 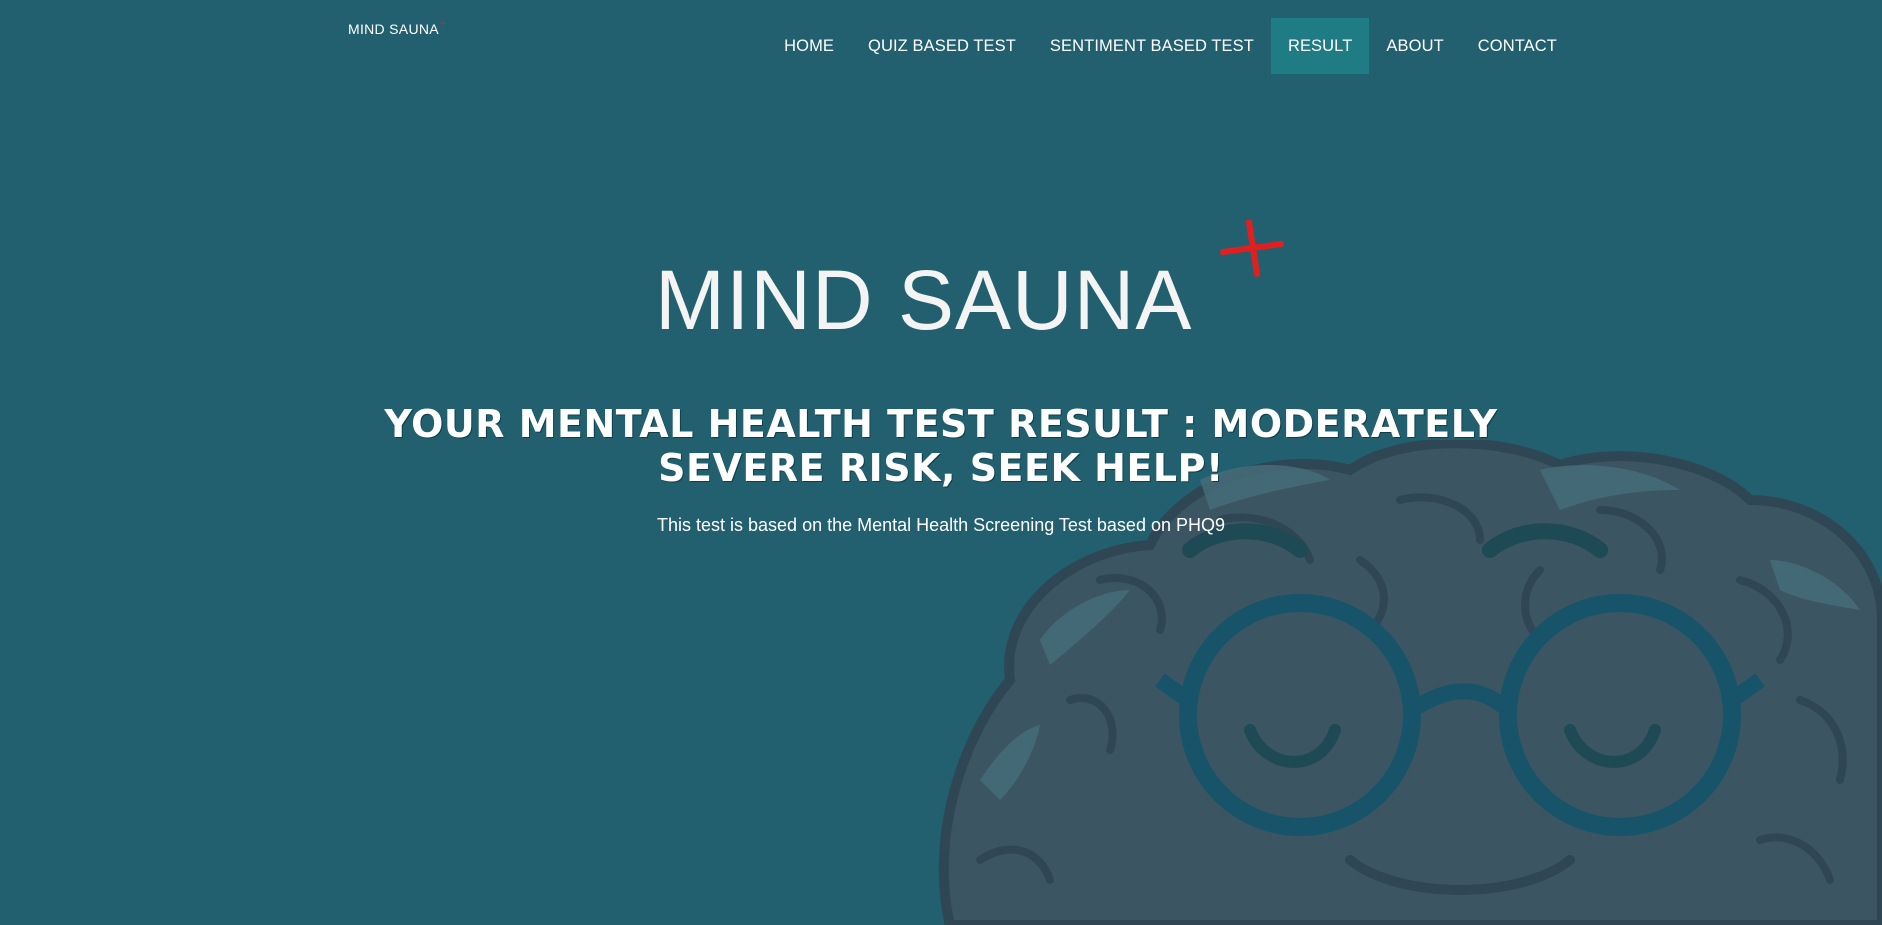 What do you see at coordinates (1252, 248) in the screenshot?
I see `red-plus-icon` at bounding box center [1252, 248].